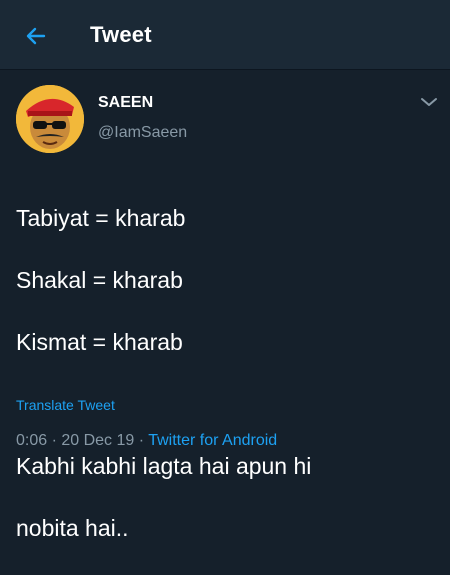  Describe the element at coordinates (99, 342) in the screenshot. I see `tweet-line: Kismat = kharab` at that location.